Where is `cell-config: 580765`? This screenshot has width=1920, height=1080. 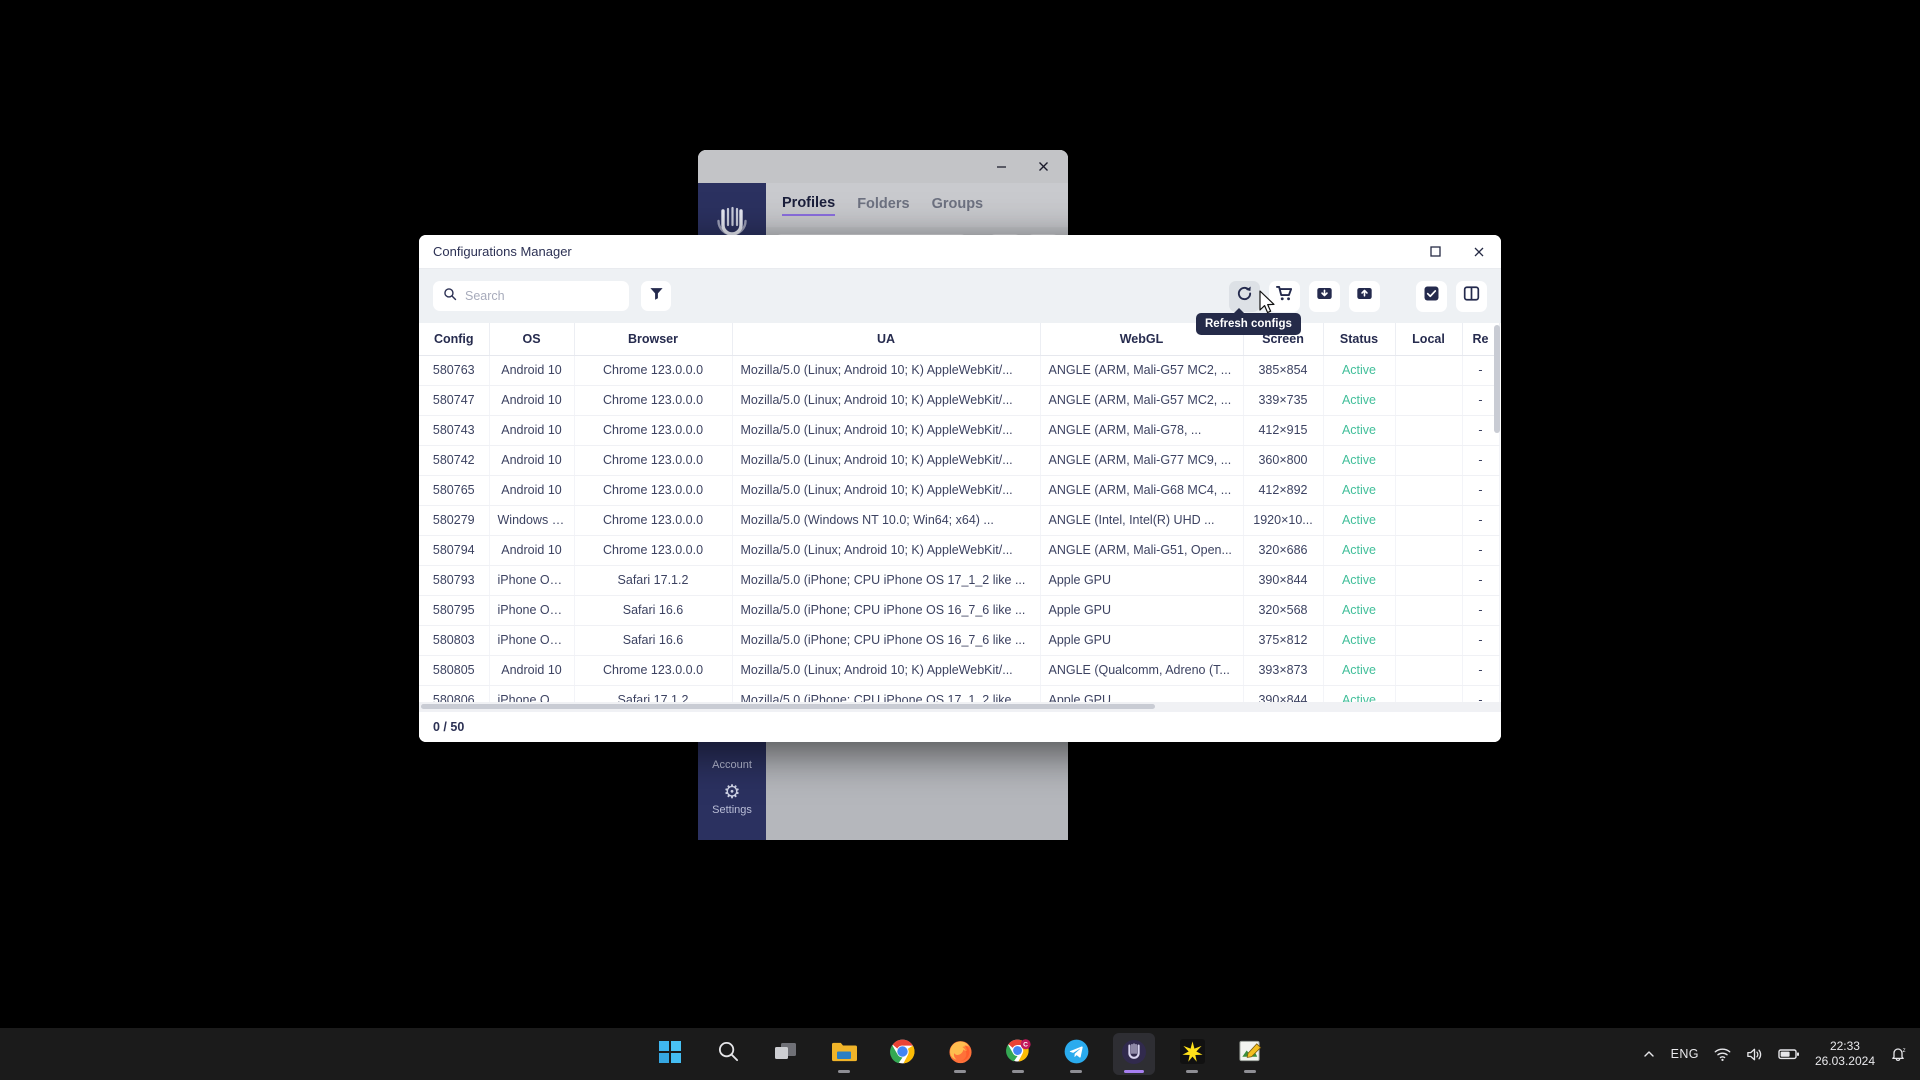 cell-config: 580765 is located at coordinates (454, 490).